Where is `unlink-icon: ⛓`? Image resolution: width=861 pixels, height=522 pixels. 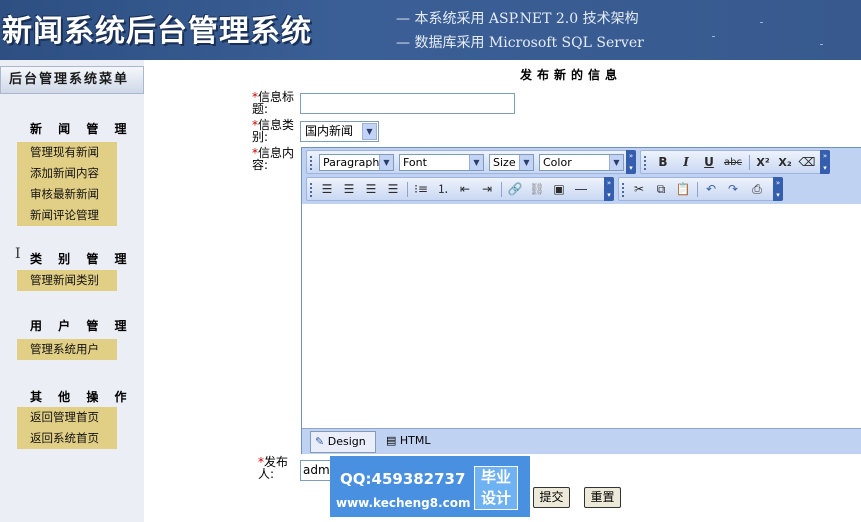
unlink-icon: ⛓ is located at coordinates (537, 189).